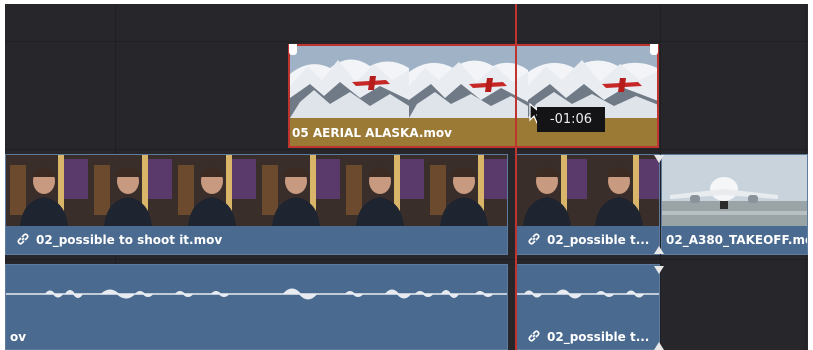 Image resolution: width=813 pixels, height=350 pixels. What do you see at coordinates (516, 177) in the screenshot?
I see `playhead` at bounding box center [516, 177].